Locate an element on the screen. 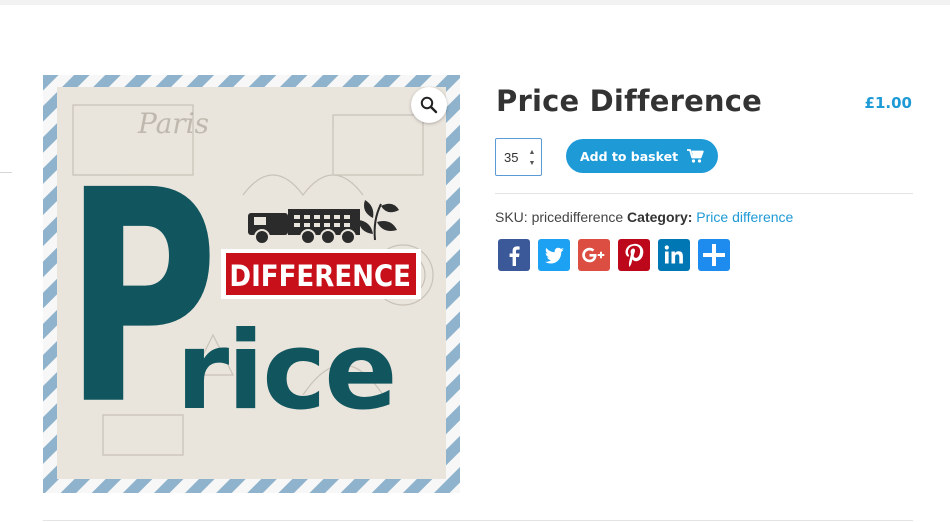 The width and height of the screenshot is (950, 522). share-buttons is located at coordinates (614, 255).